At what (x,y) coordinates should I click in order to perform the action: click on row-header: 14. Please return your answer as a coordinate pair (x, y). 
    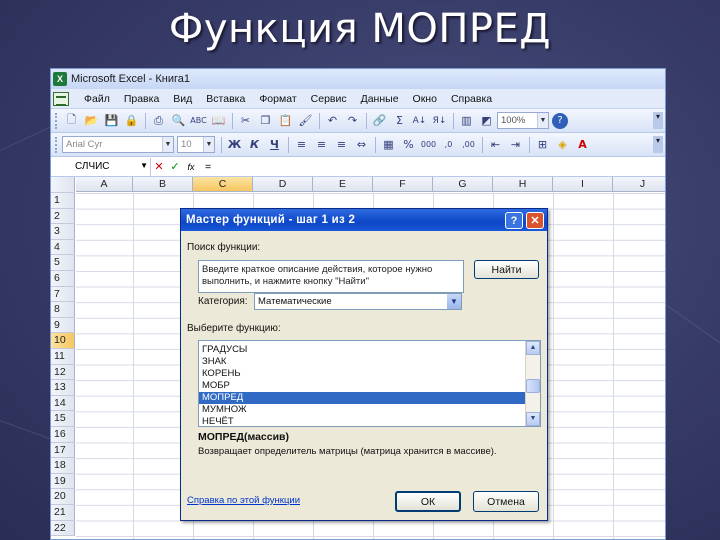
    Looking at the image, I should click on (63, 403).